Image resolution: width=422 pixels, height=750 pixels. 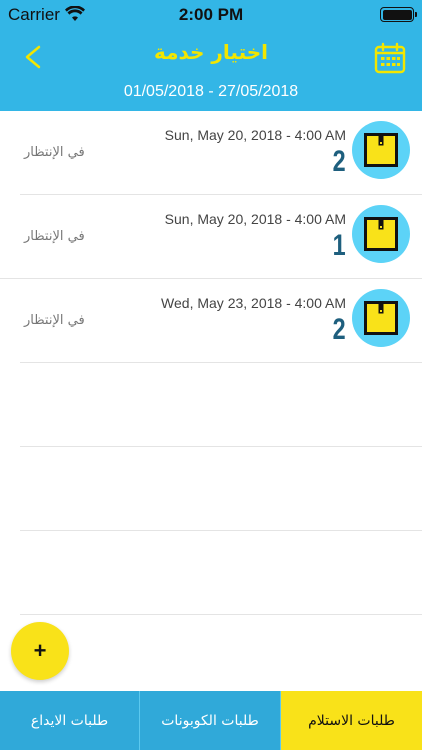 I want to click on tab-coupon-requests: طلبات الكوبونات, so click(x=210, y=720).